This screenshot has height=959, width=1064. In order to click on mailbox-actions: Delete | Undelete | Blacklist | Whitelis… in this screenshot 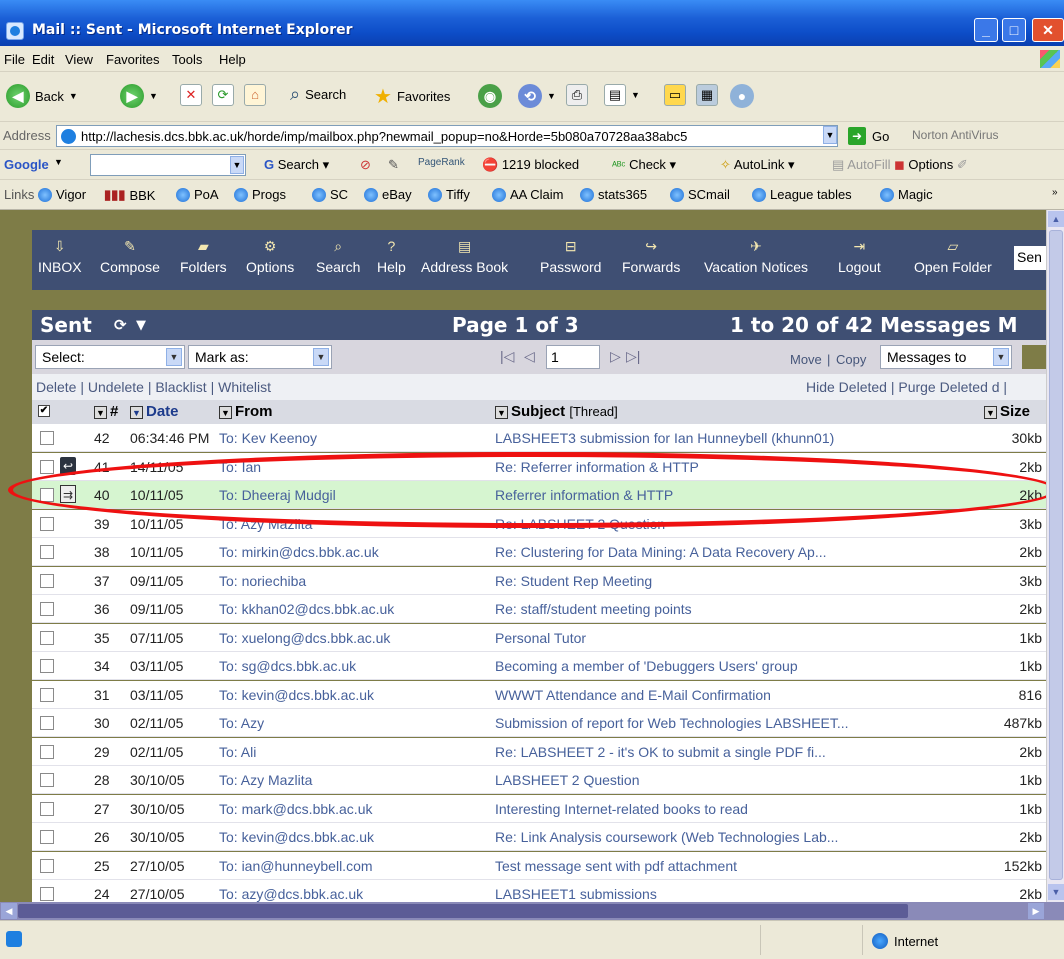, I will do `click(153, 387)`.